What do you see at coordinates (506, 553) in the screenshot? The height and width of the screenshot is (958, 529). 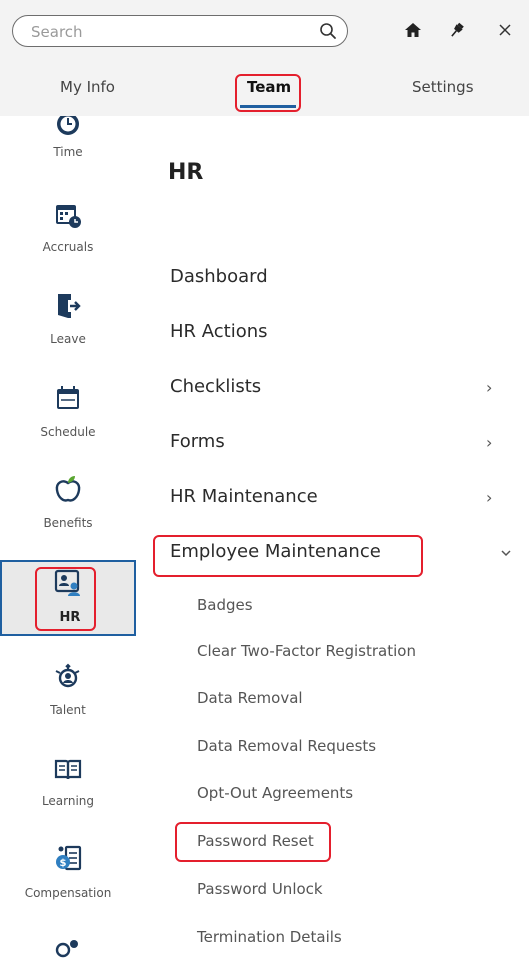 I see `chevron-down-icon` at bounding box center [506, 553].